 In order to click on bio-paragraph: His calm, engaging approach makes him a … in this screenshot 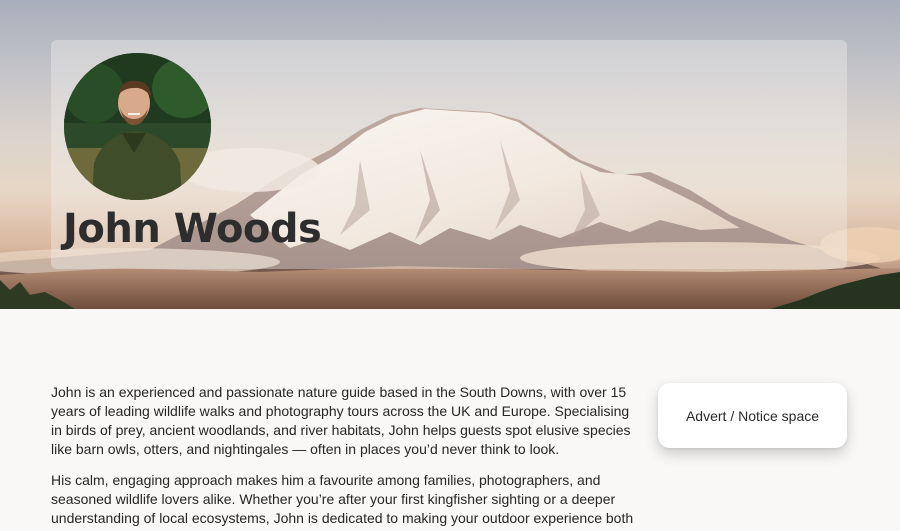, I will do `click(342, 499)`.